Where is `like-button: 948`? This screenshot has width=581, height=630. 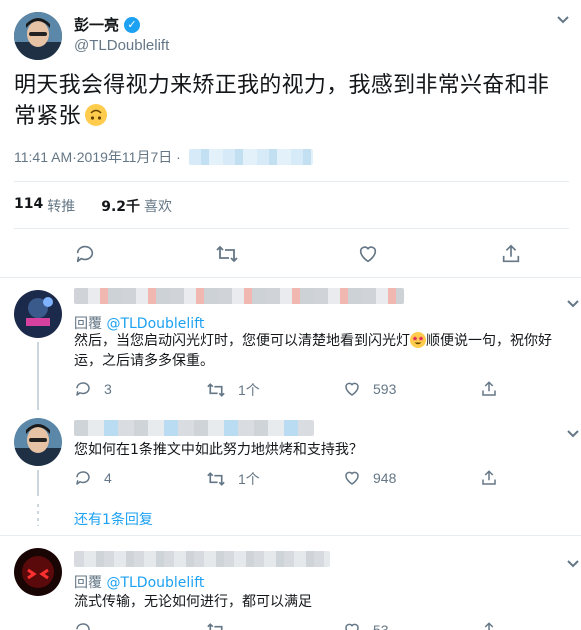 like-button: 948 is located at coordinates (369, 478).